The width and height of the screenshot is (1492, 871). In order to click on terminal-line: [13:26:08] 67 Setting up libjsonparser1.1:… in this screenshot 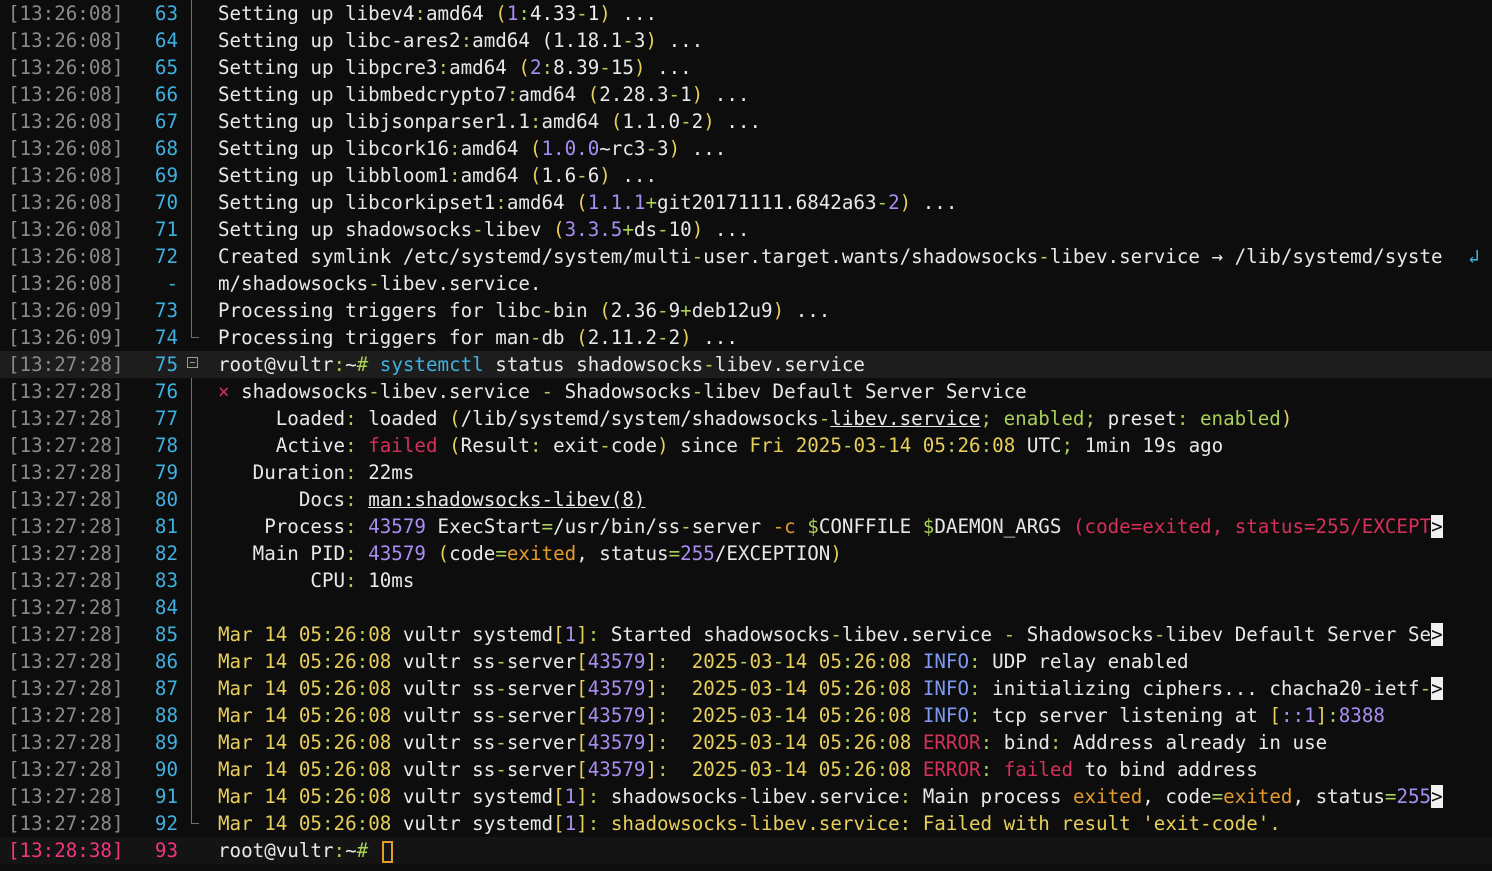, I will do `click(746, 121)`.